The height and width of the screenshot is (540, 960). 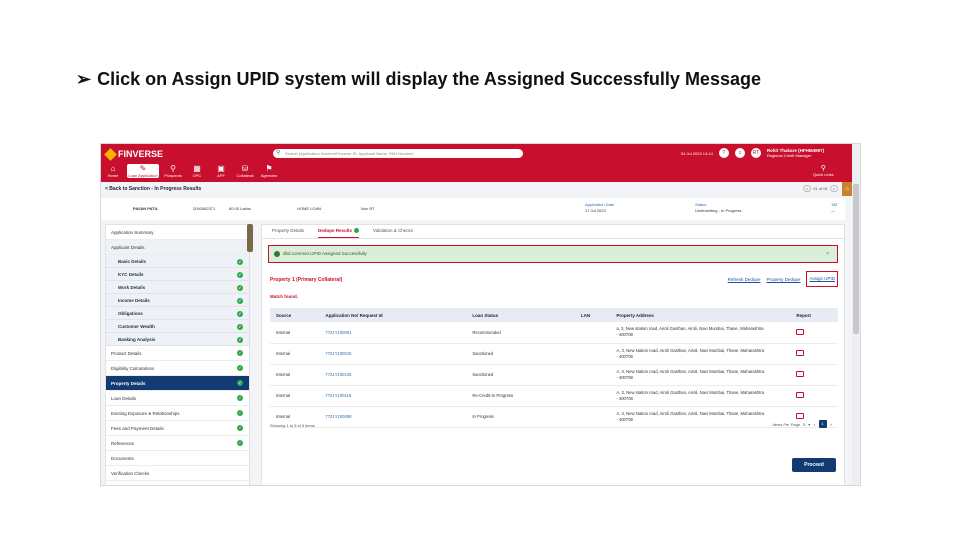 I want to click on link-icon: ⚲, so click(x=823, y=168).